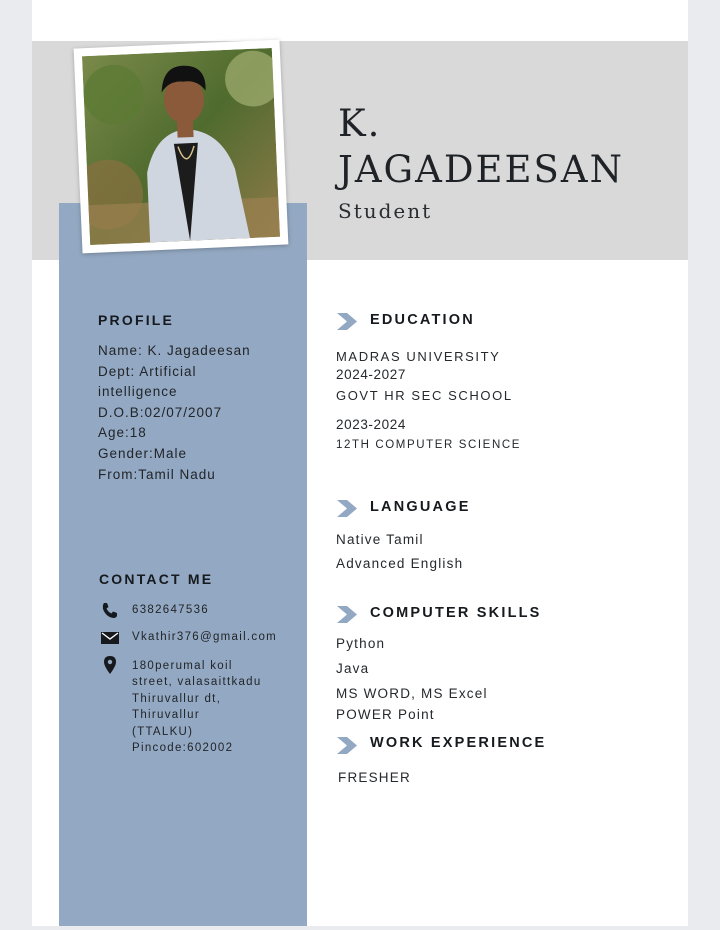 Image resolution: width=720 pixels, height=930 pixels. I want to click on education-line: 2024-2027, so click(371, 374).